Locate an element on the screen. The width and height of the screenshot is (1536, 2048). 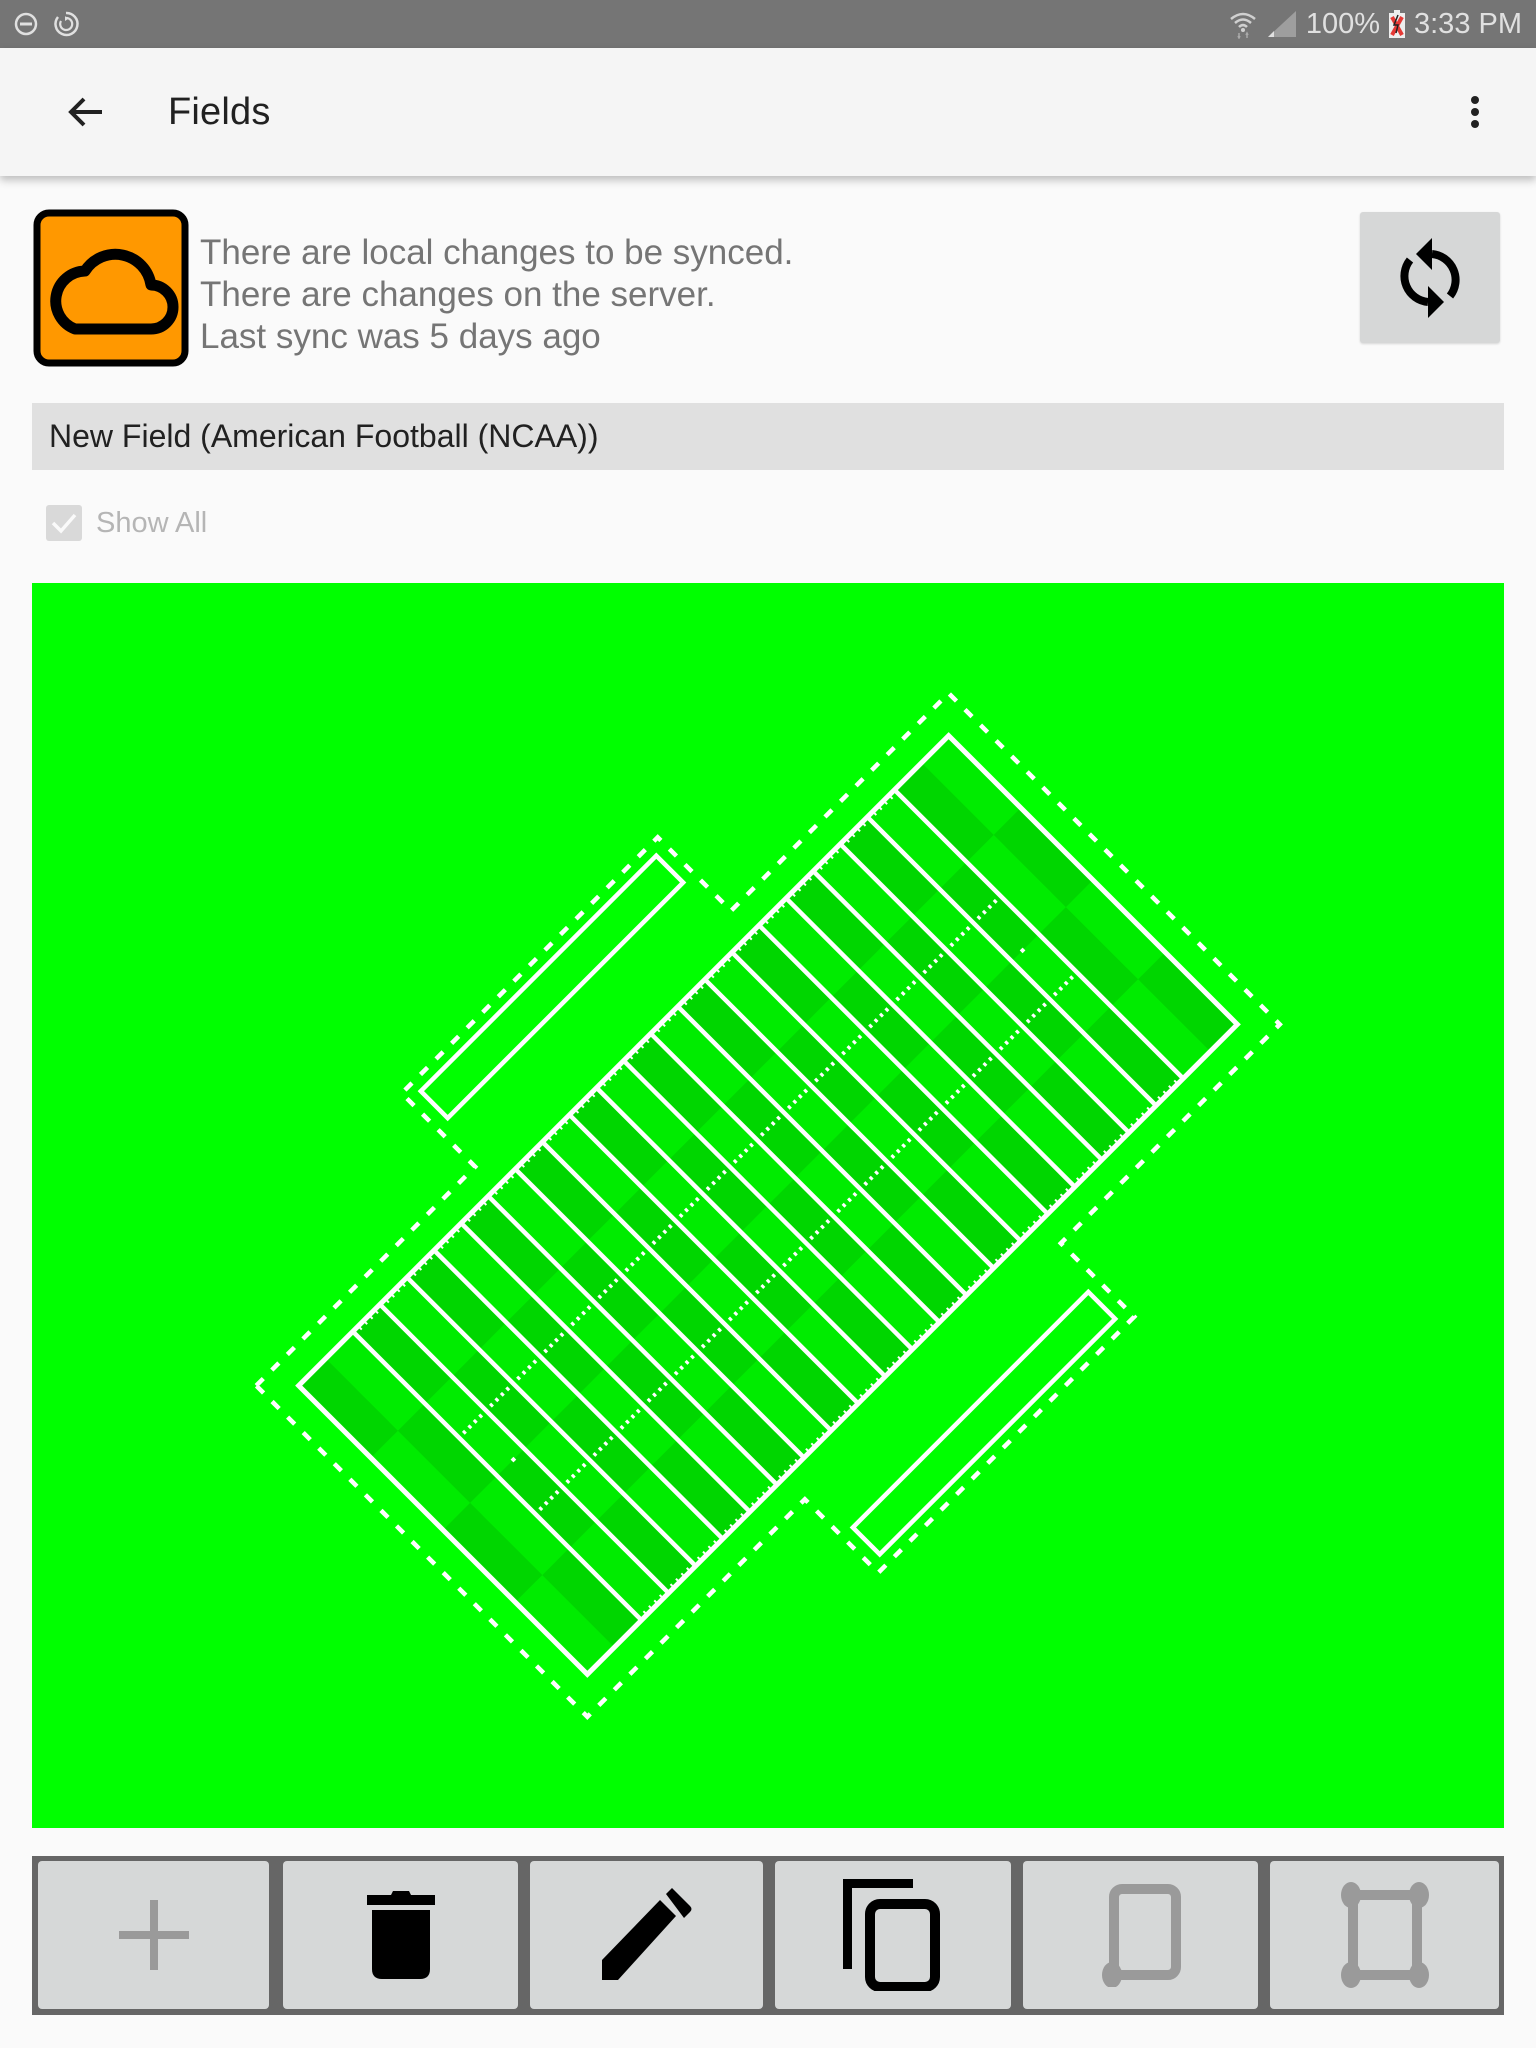
edit-button is located at coordinates (646, 1935).